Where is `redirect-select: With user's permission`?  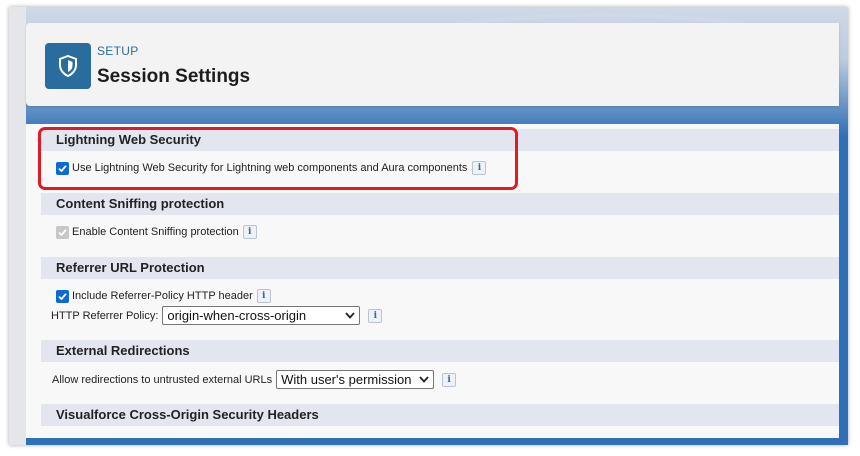 redirect-select: With user's permission is located at coordinates (355, 379).